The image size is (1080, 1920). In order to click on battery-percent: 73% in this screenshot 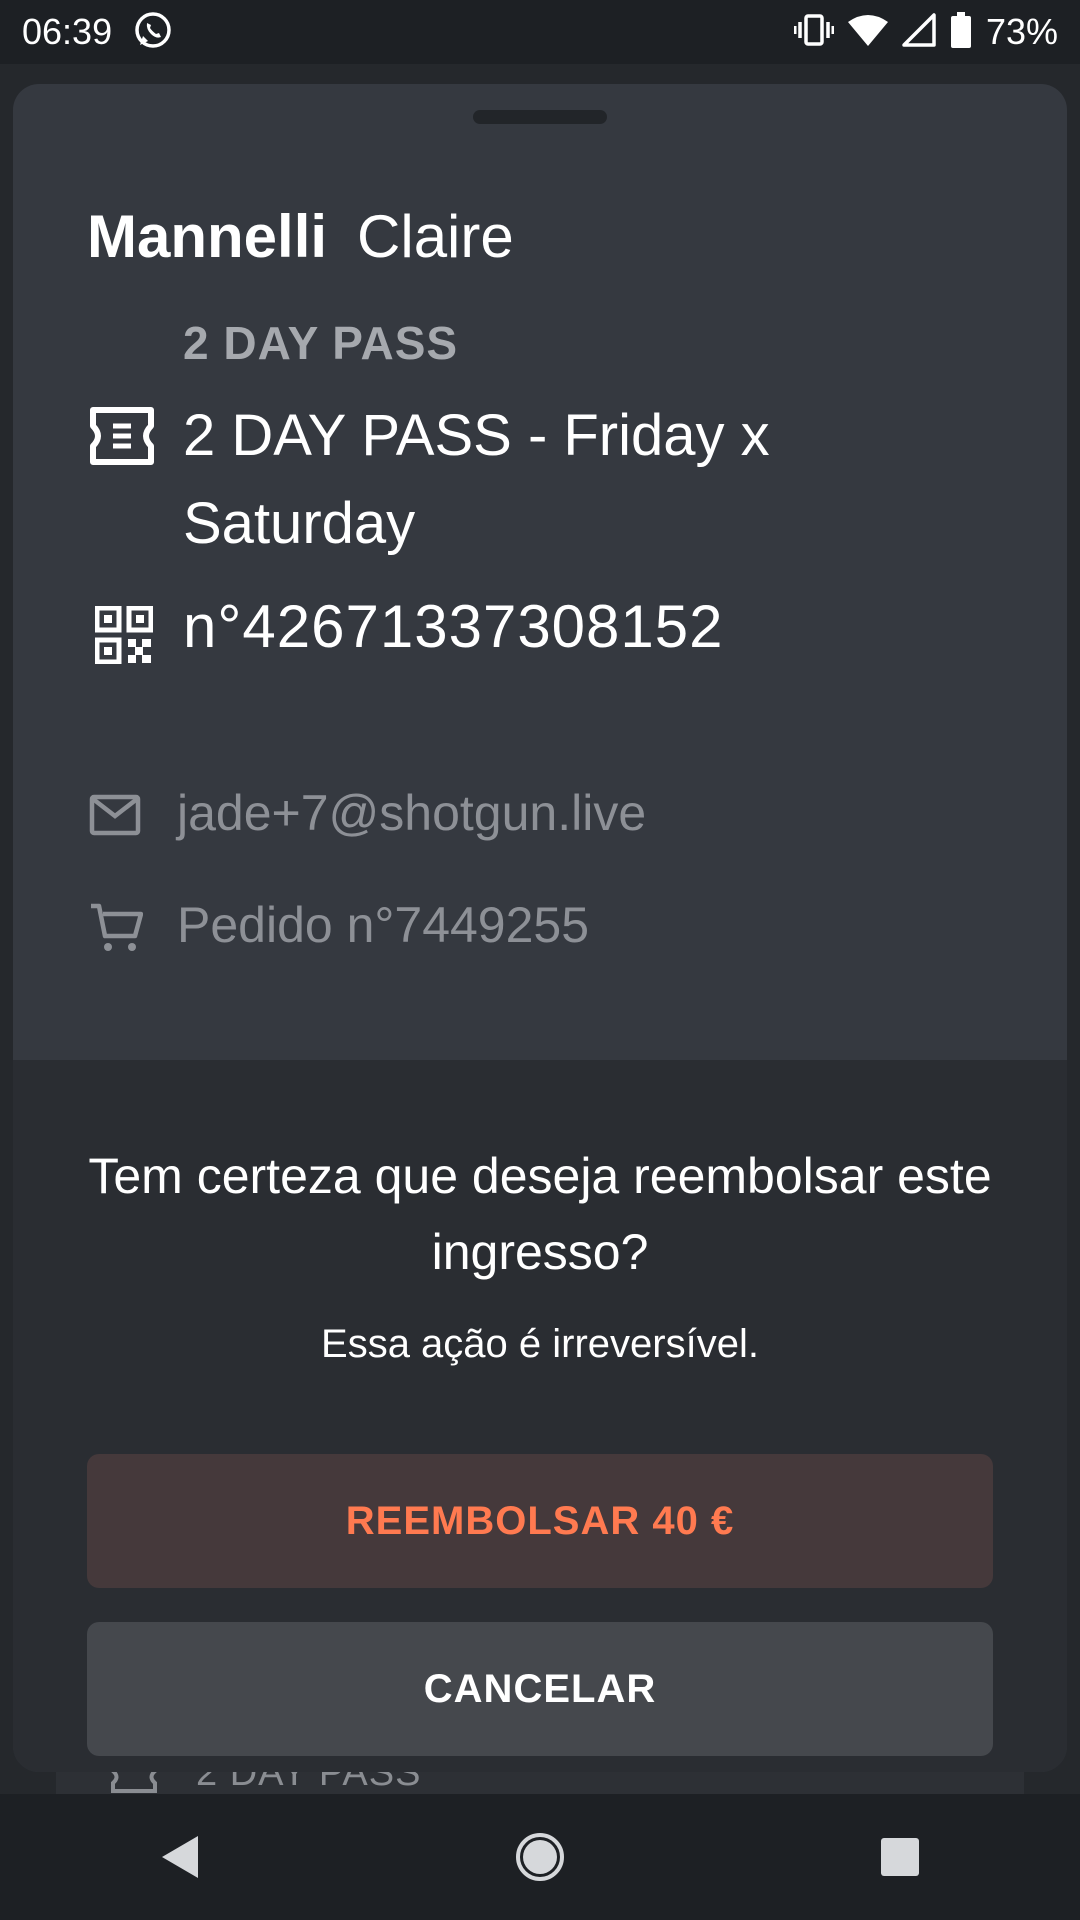, I will do `click(1021, 31)`.